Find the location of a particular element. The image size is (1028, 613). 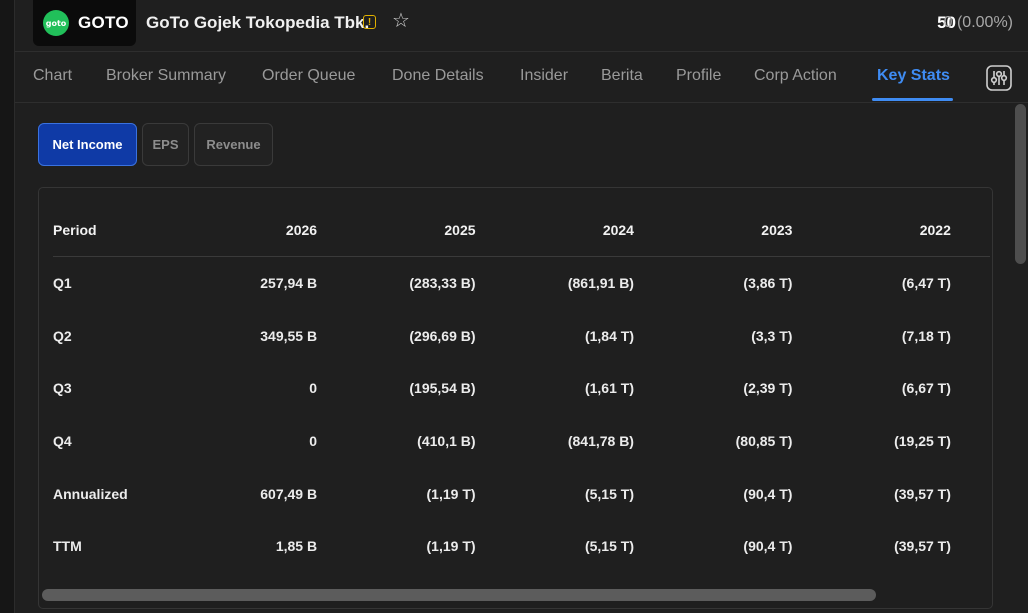

eps-button: EPS is located at coordinates (165, 144).